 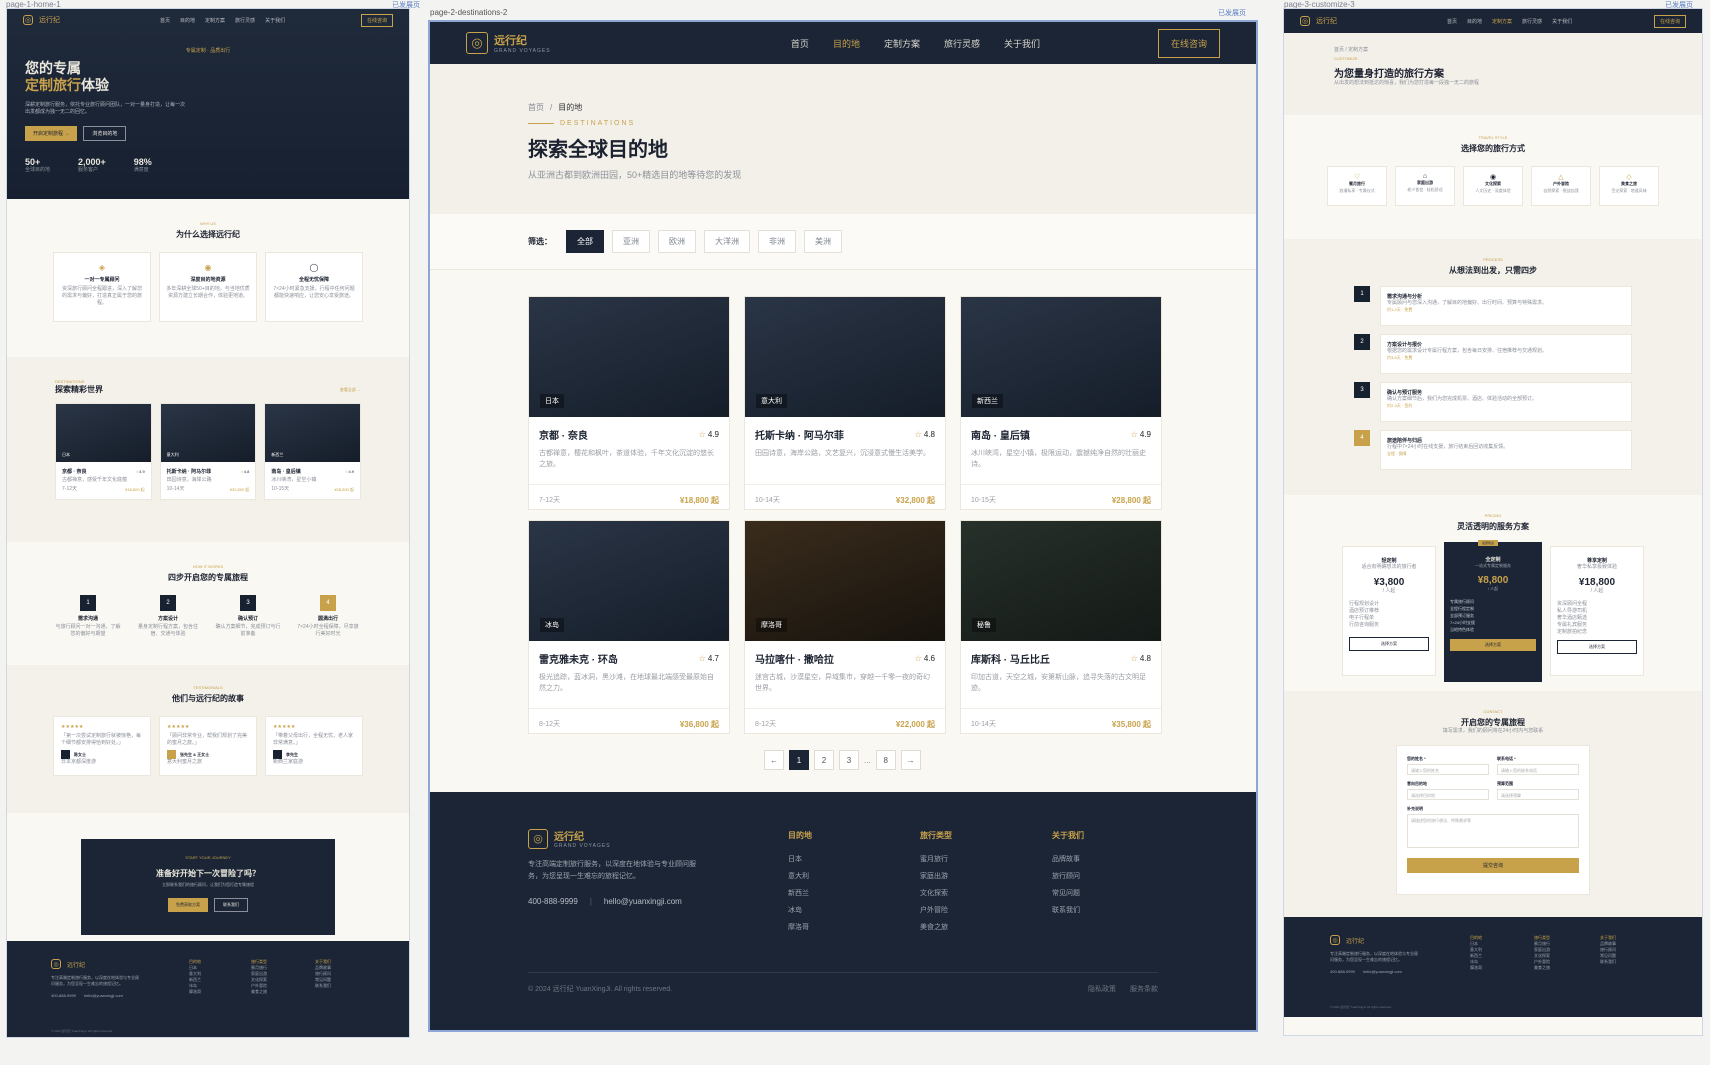 What do you see at coordinates (350, 390) in the screenshot?
I see `explore-more-link: 查看全部 →` at bounding box center [350, 390].